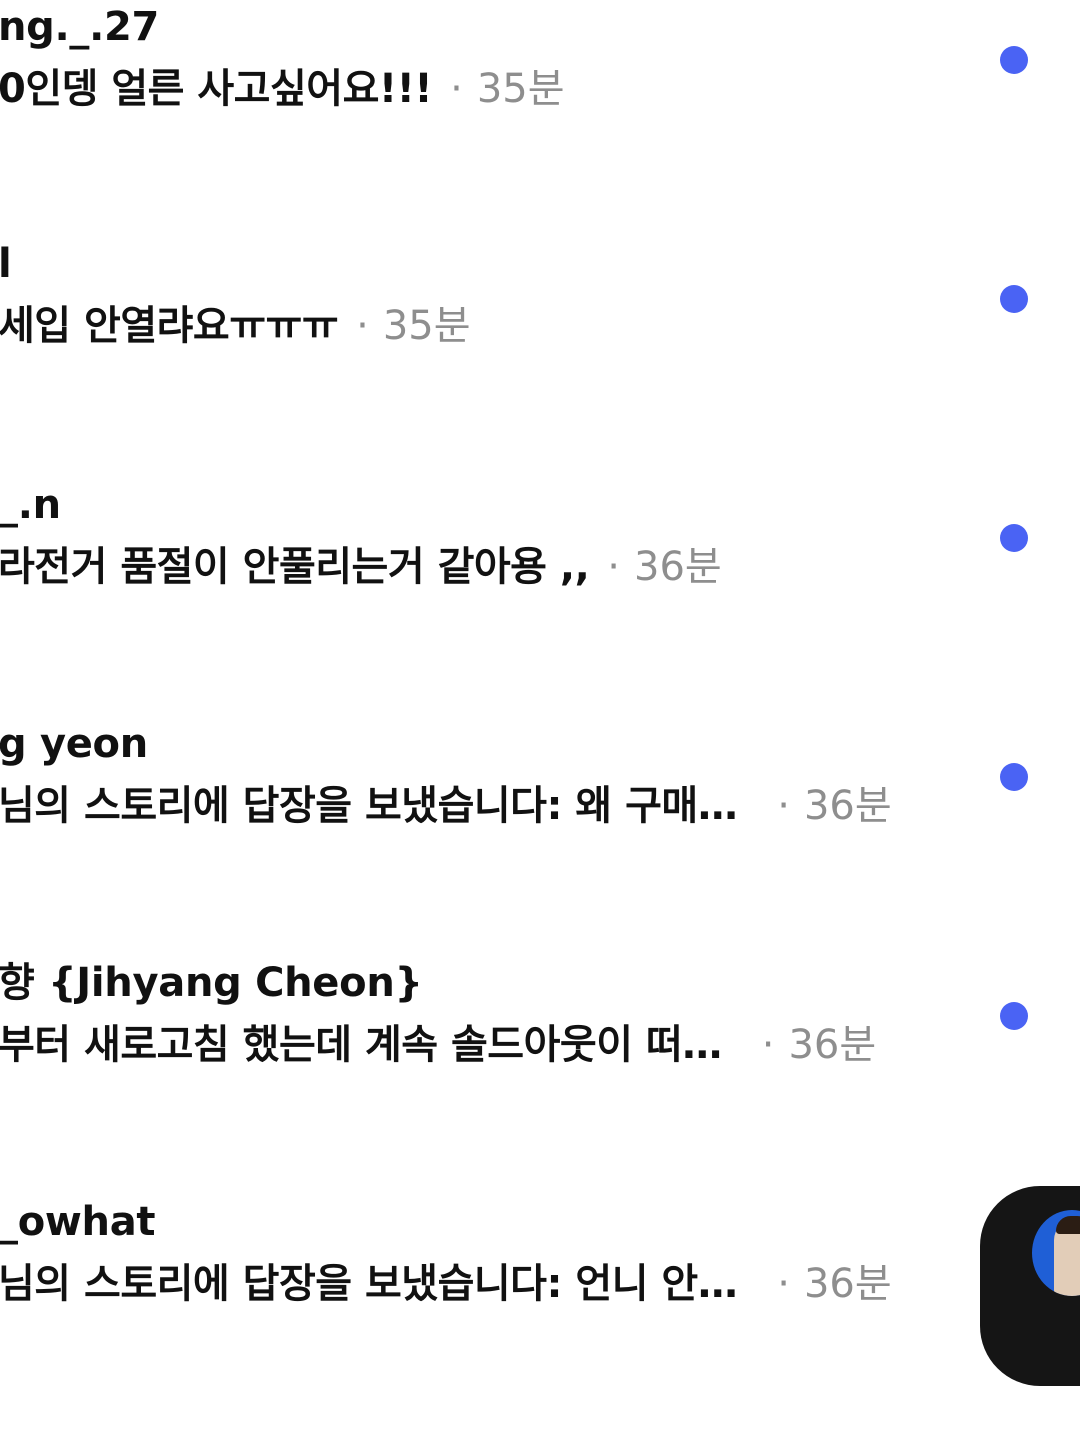  What do you see at coordinates (1030, 1286) in the screenshot?
I see `floating-avatar-bubble` at bounding box center [1030, 1286].